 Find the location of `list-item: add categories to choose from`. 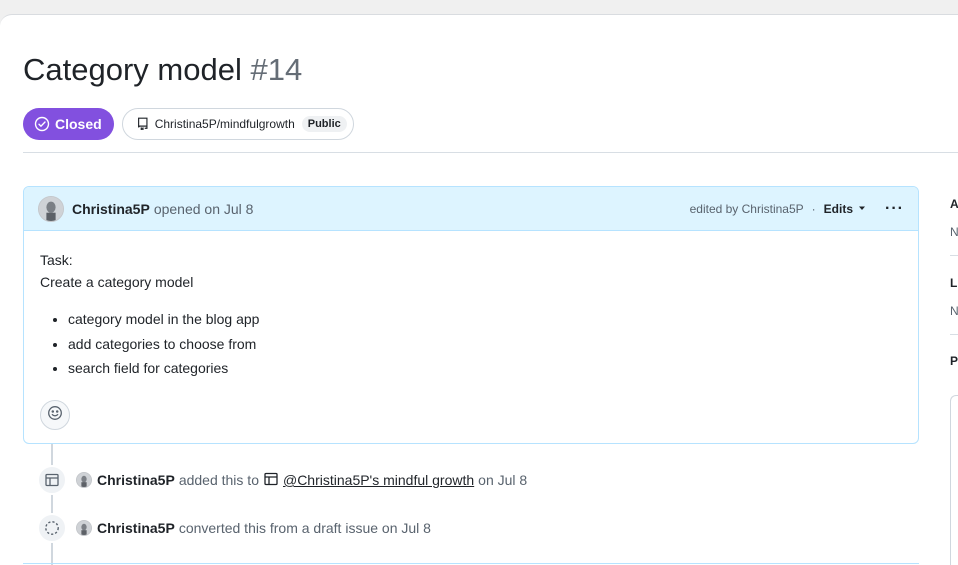

list-item: add categories to choose from is located at coordinates (485, 344).